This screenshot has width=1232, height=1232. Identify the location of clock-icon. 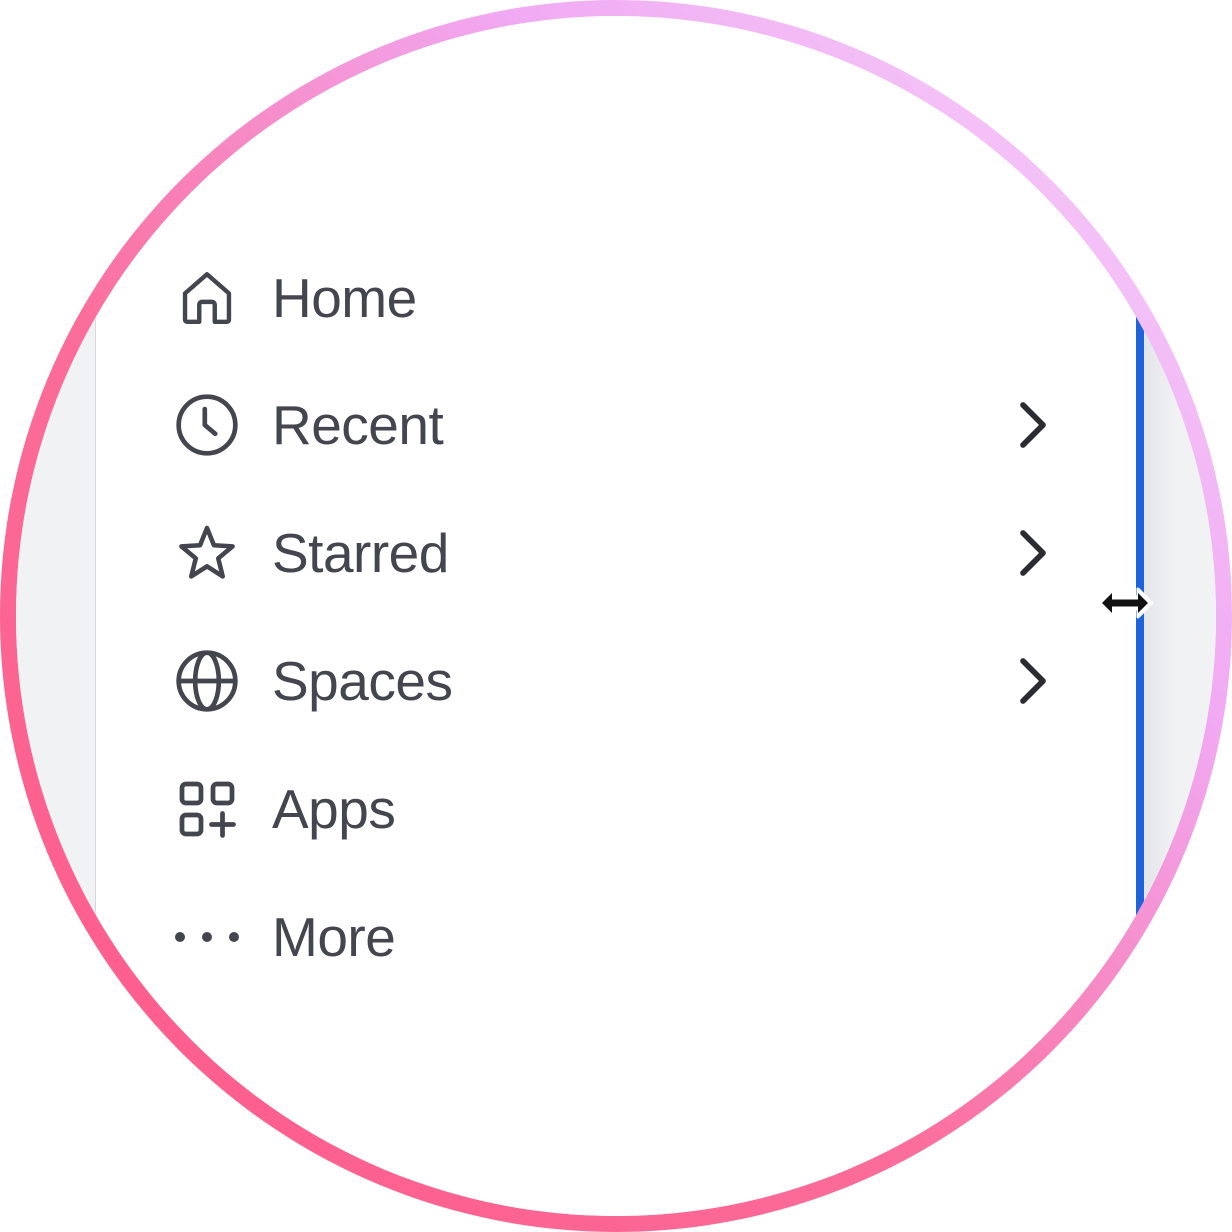
(207, 425).